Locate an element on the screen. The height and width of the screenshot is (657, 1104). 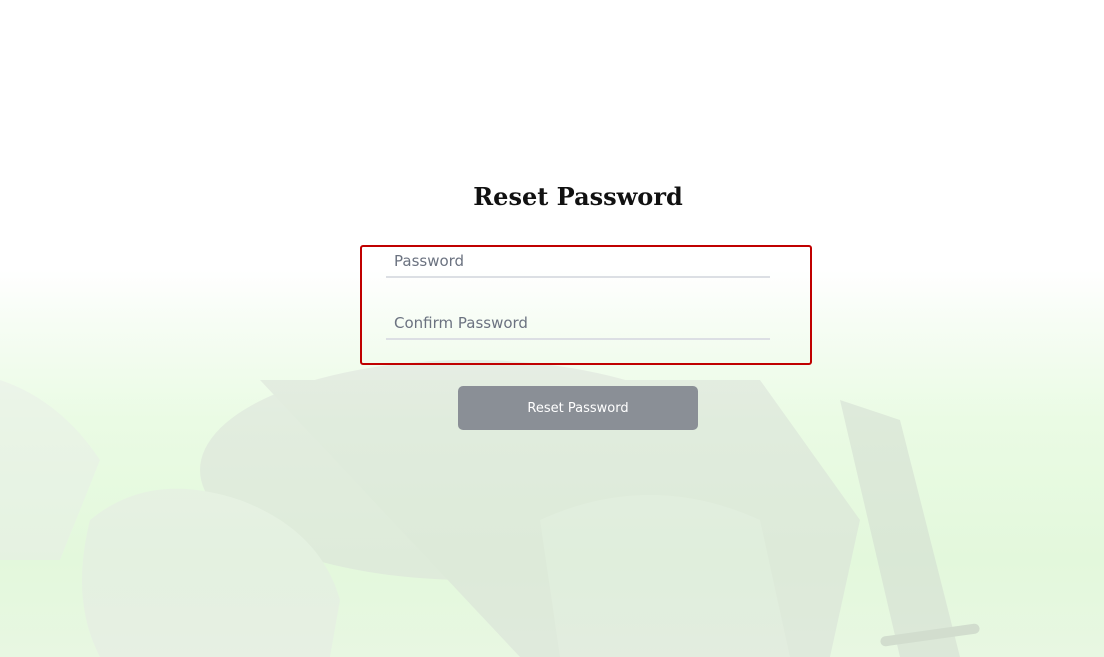
confirm-password-field is located at coordinates (578, 324).